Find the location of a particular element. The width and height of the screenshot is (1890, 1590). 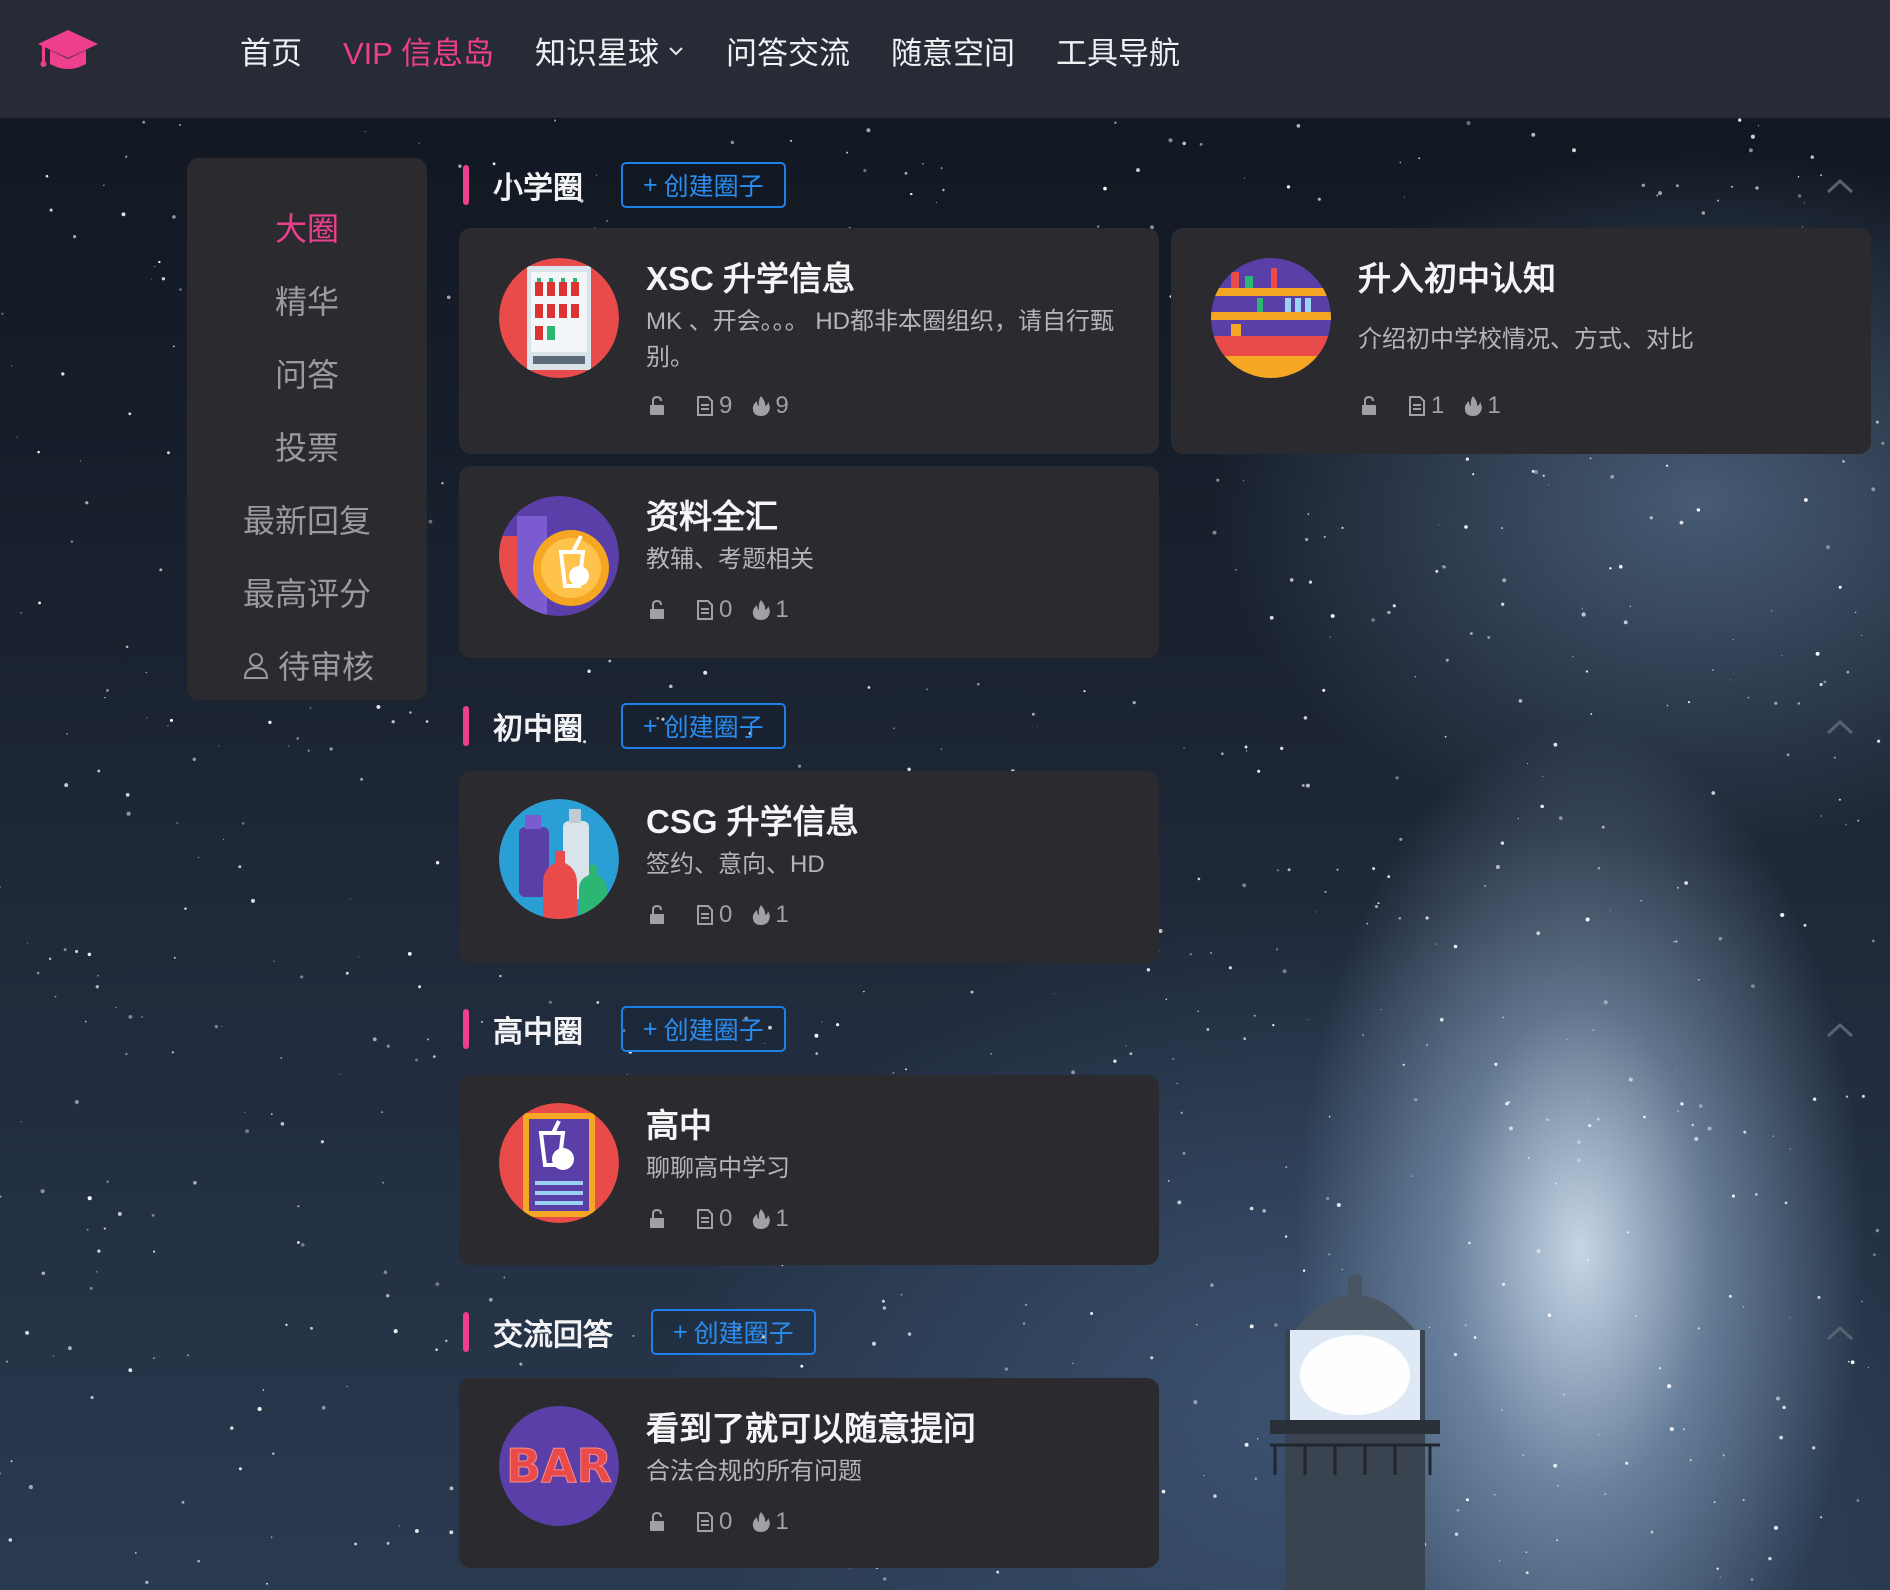

sidebar-item-latest-reply: 最新回复 is located at coordinates (307, 518).